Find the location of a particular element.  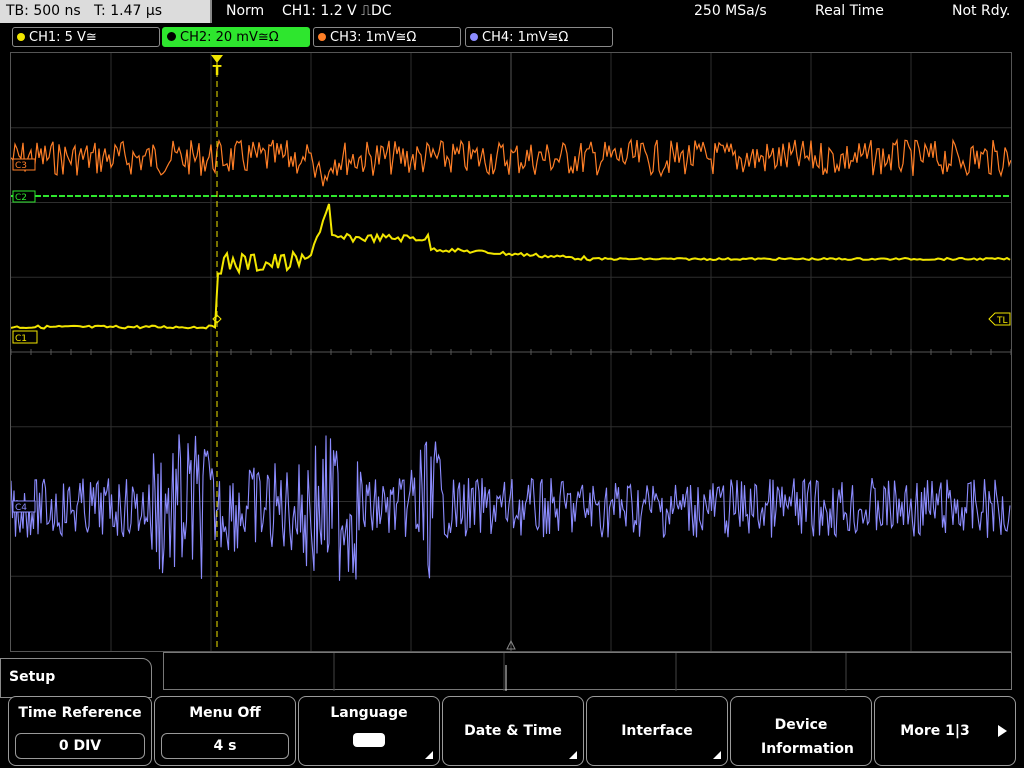

channel-tab-ch4: CH4: 1mV≅Ω is located at coordinates (539, 37).